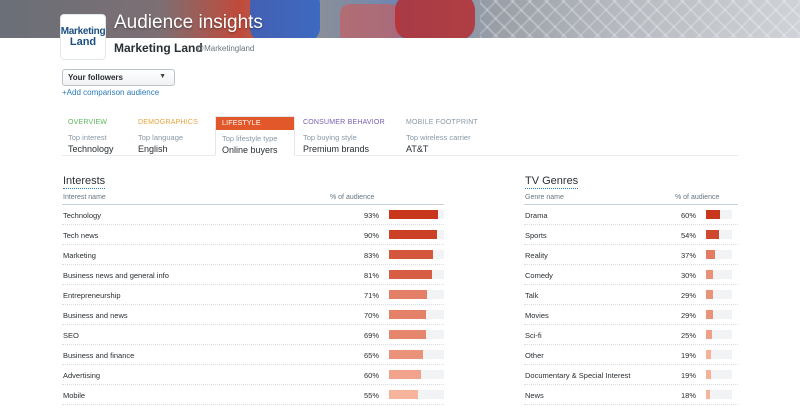 The width and height of the screenshot is (800, 420). I want to click on table-row: Drama 60%, so click(631, 215).